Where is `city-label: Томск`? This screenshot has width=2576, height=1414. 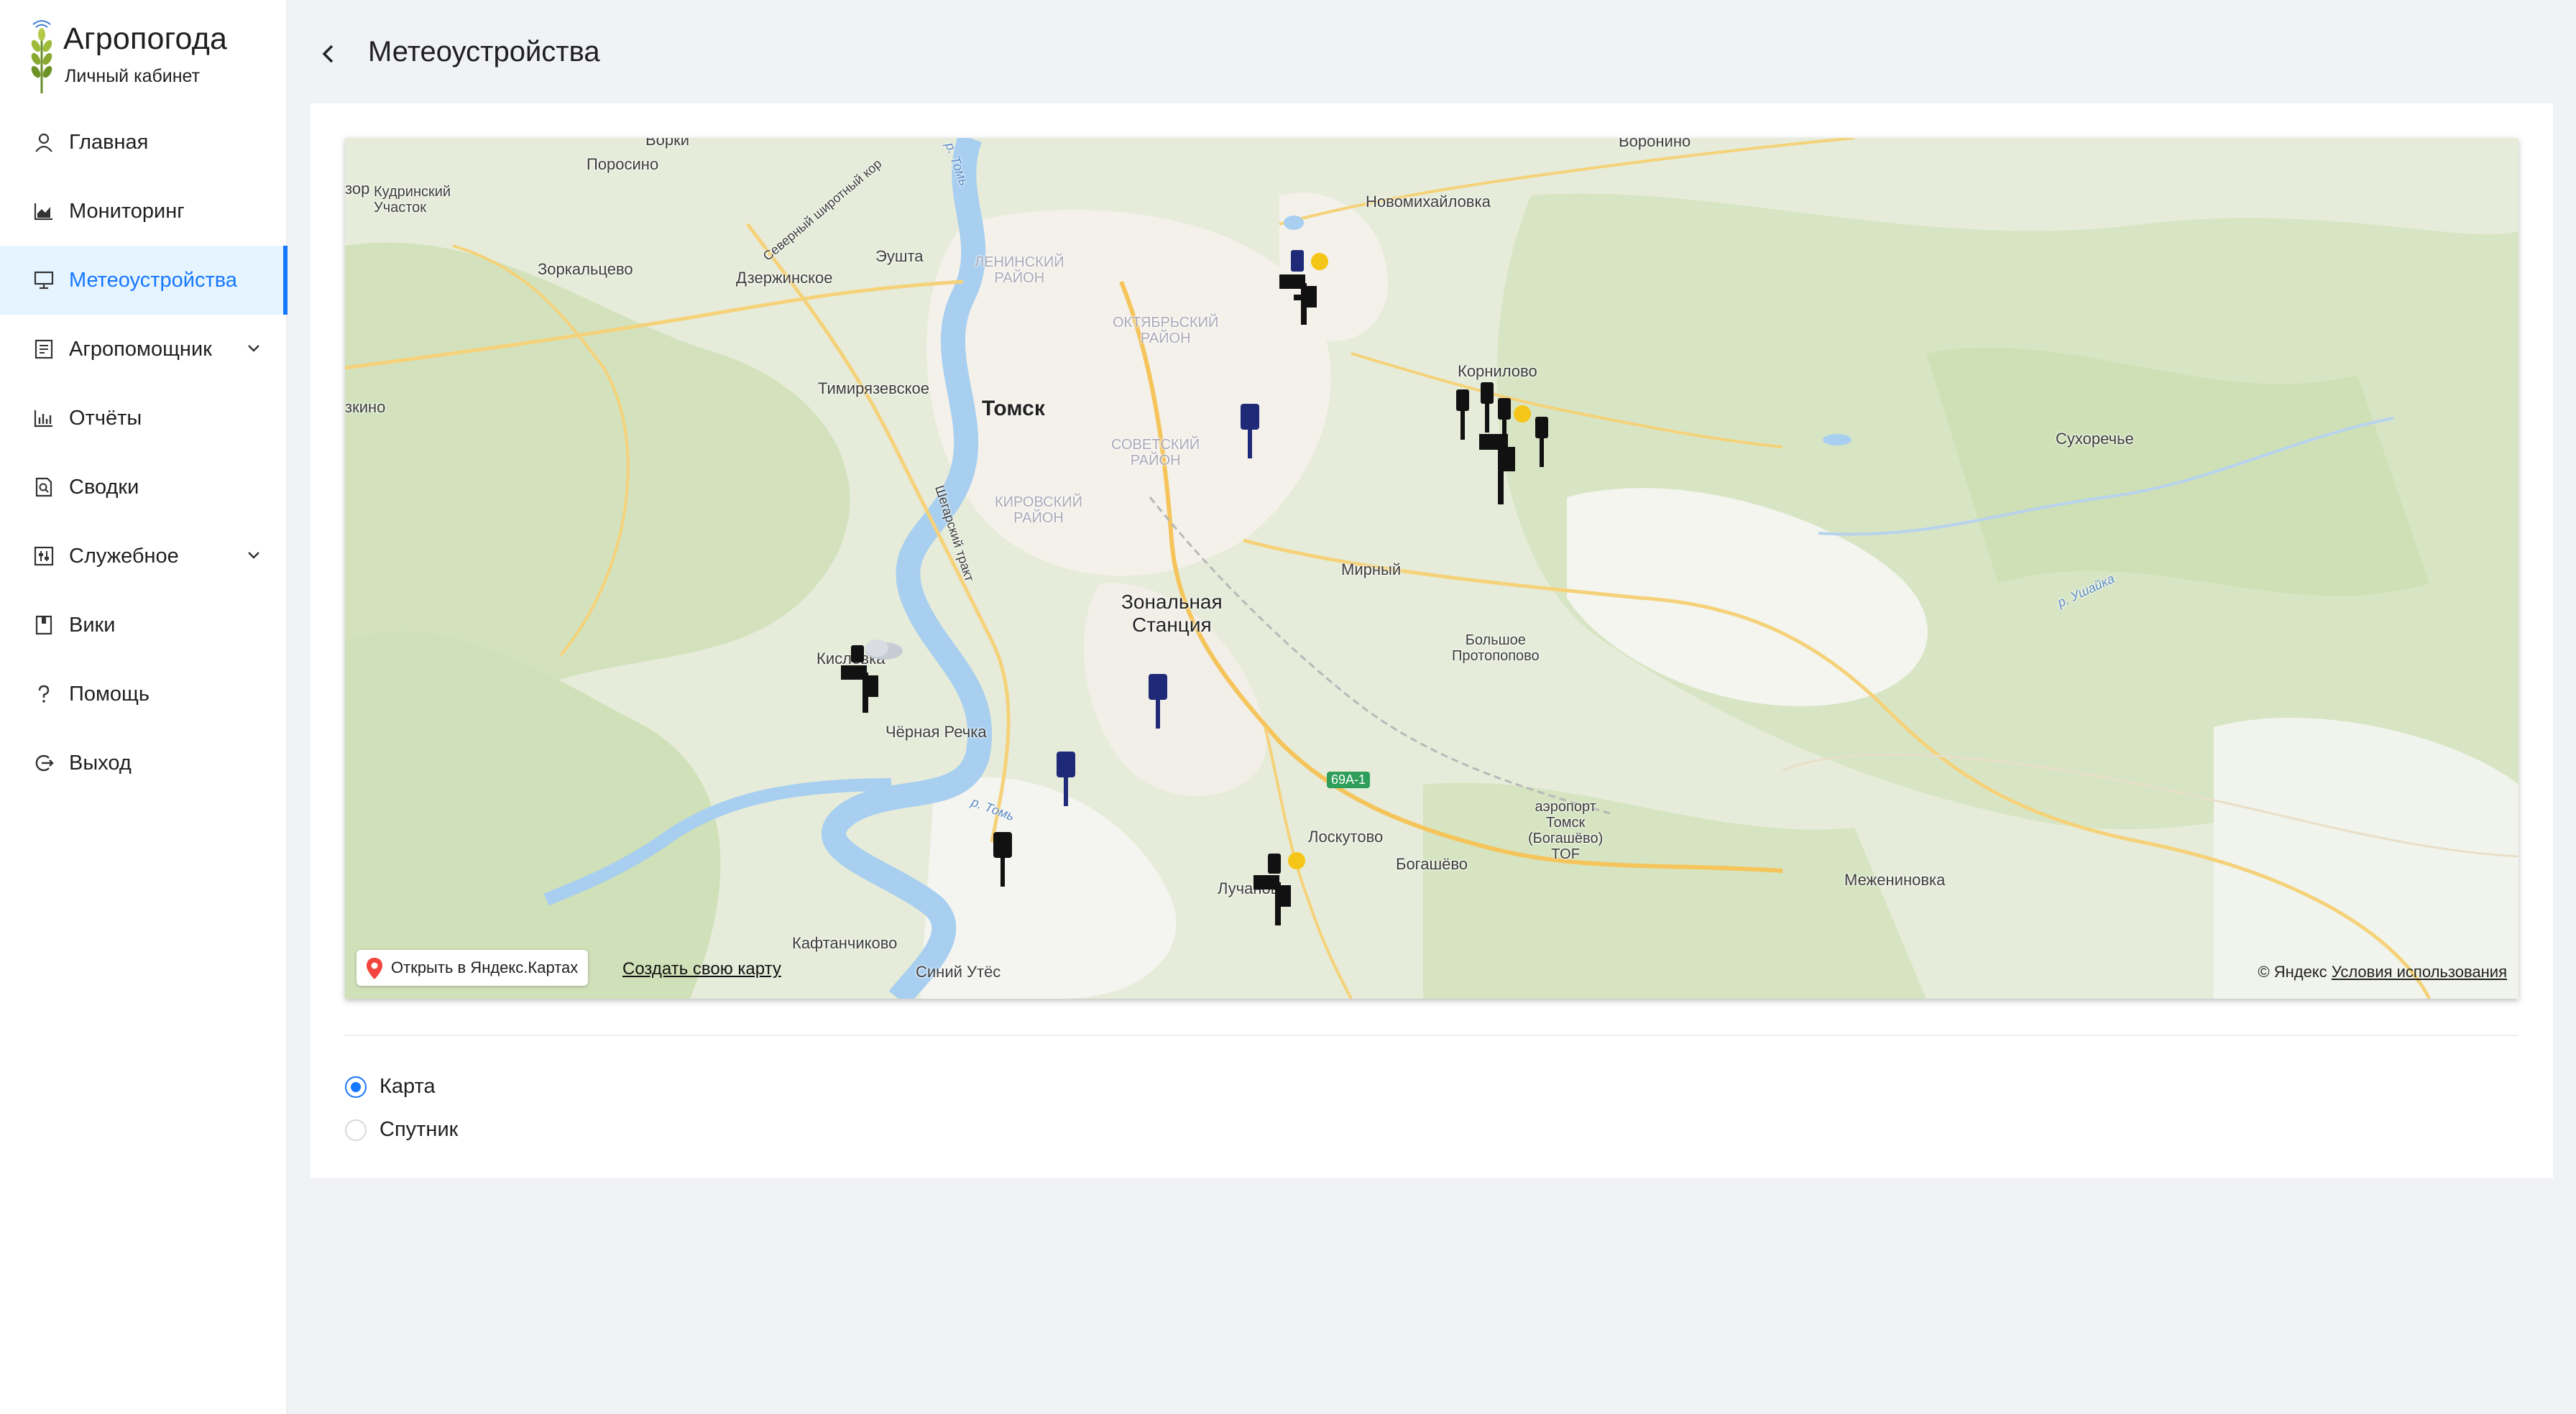
city-label: Томск is located at coordinates (1013, 409).